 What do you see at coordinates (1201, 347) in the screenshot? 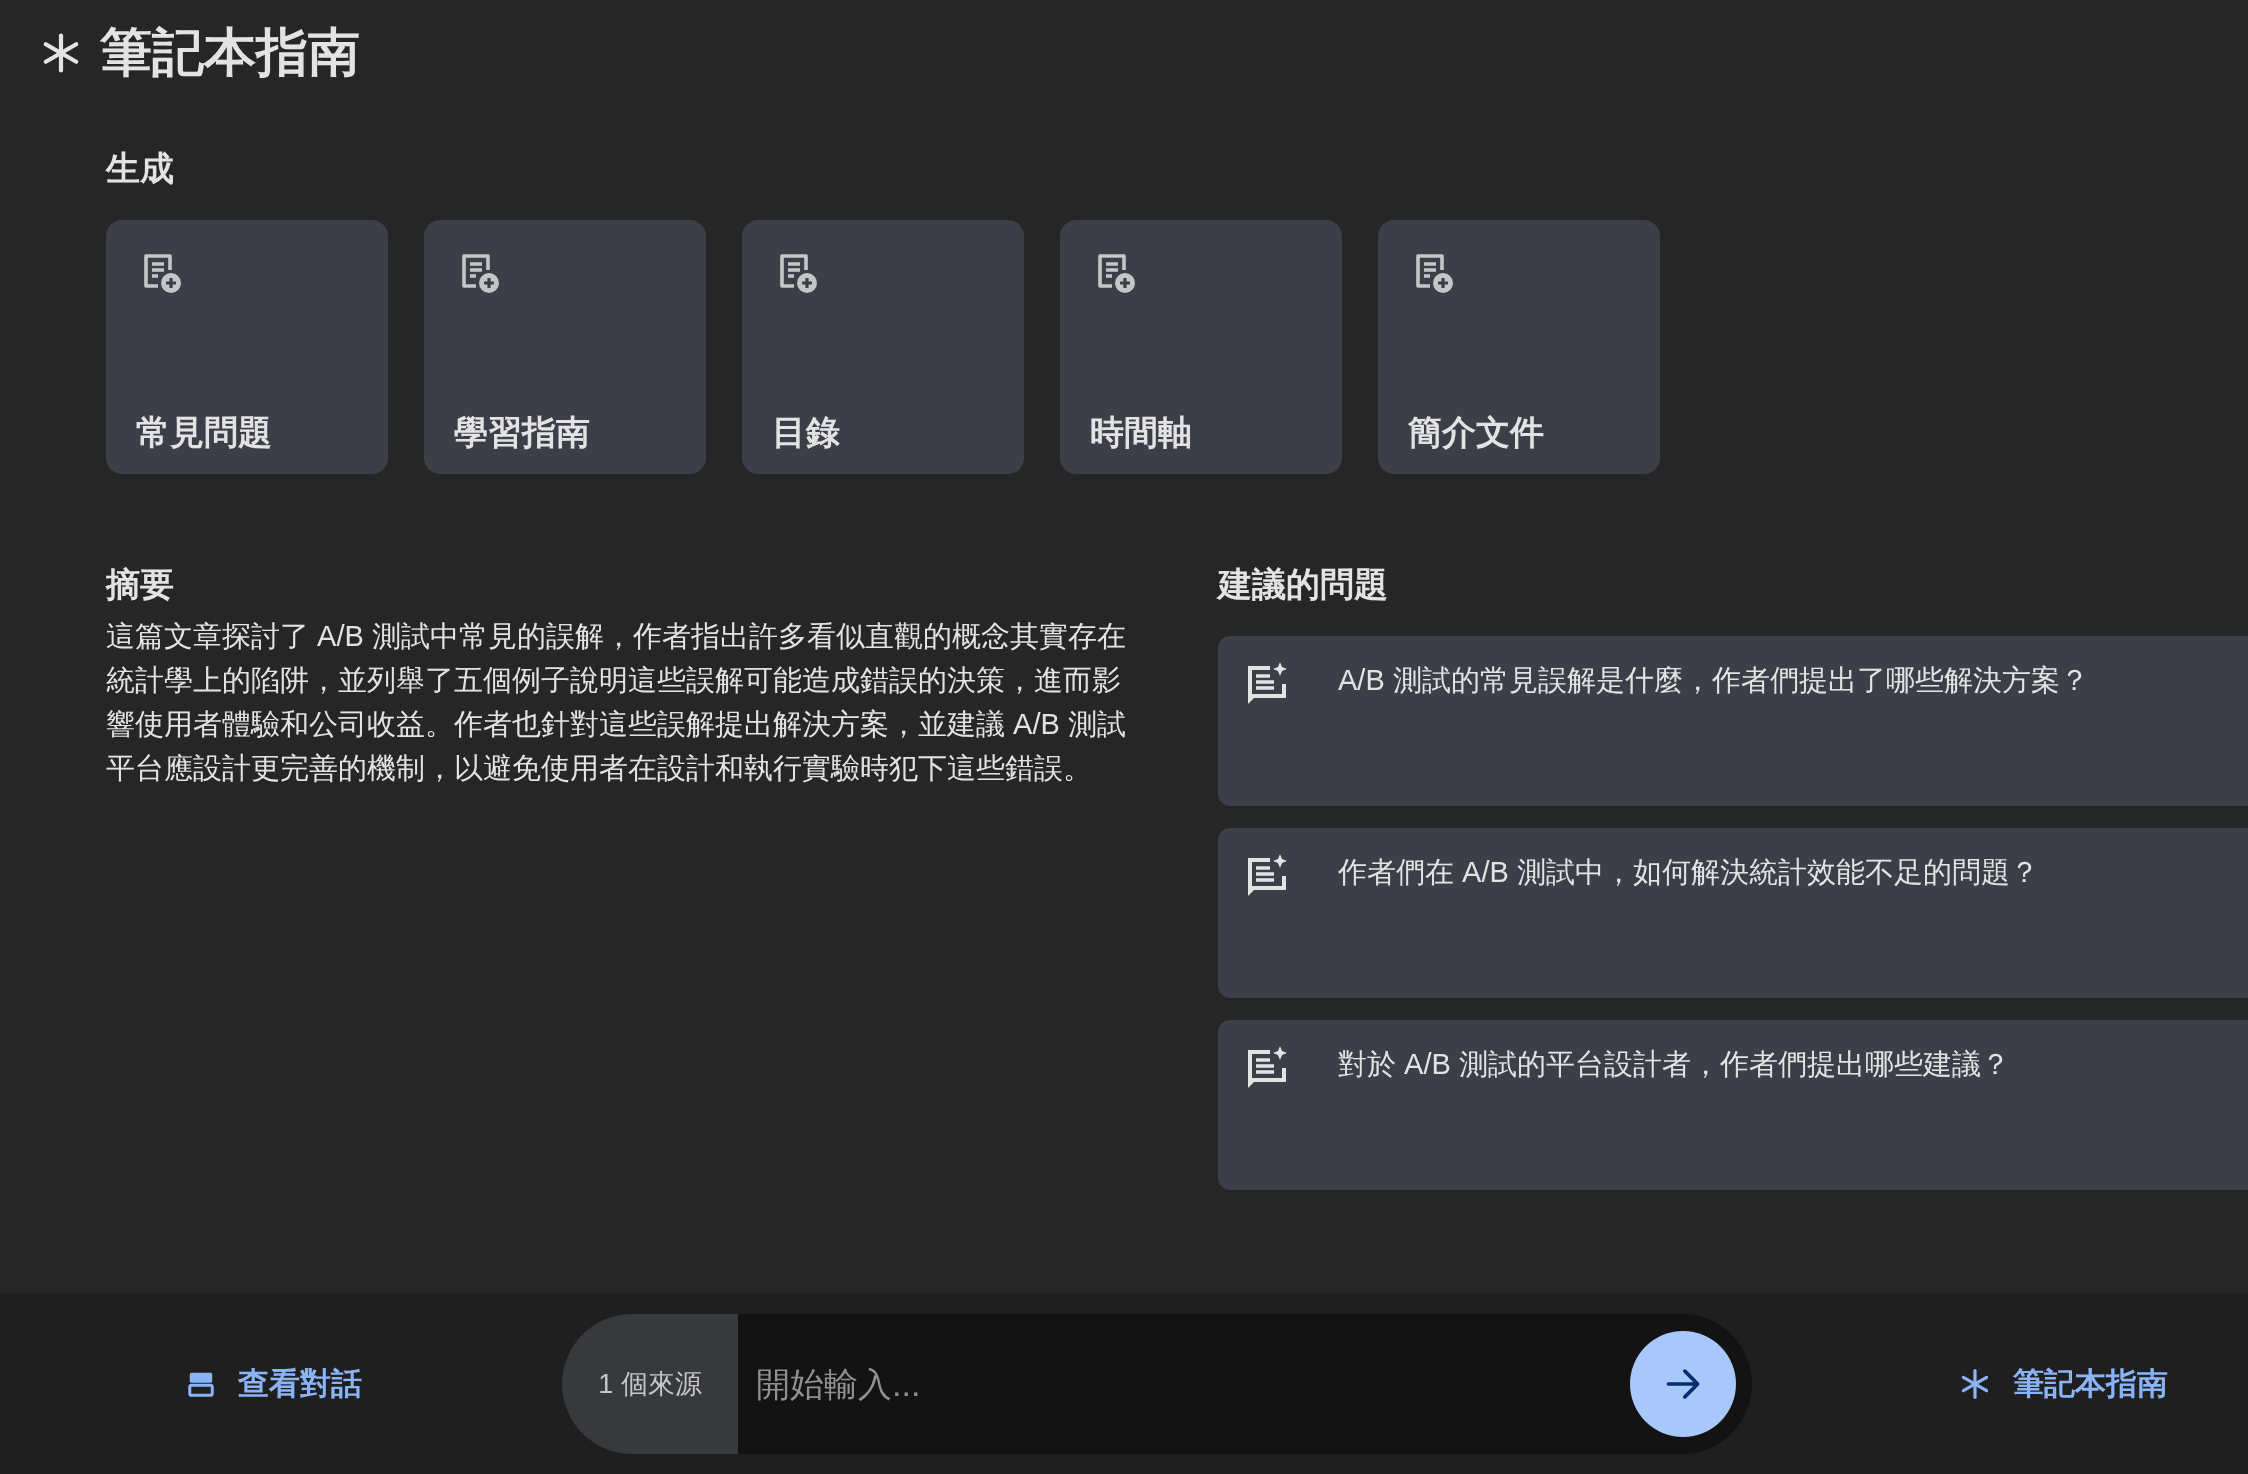
I see `generate-card: 時間軸` at bounding box center [1201, 347].